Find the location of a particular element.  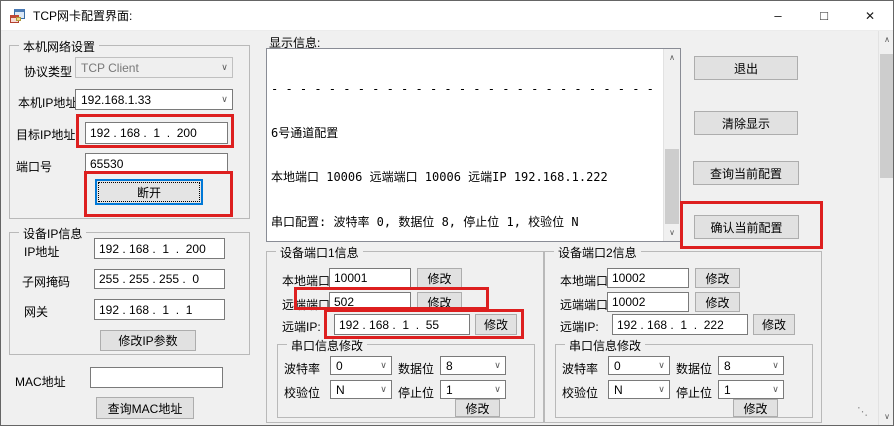

port2-stop-bits-value: 1 is located at coordinates (727, 389).